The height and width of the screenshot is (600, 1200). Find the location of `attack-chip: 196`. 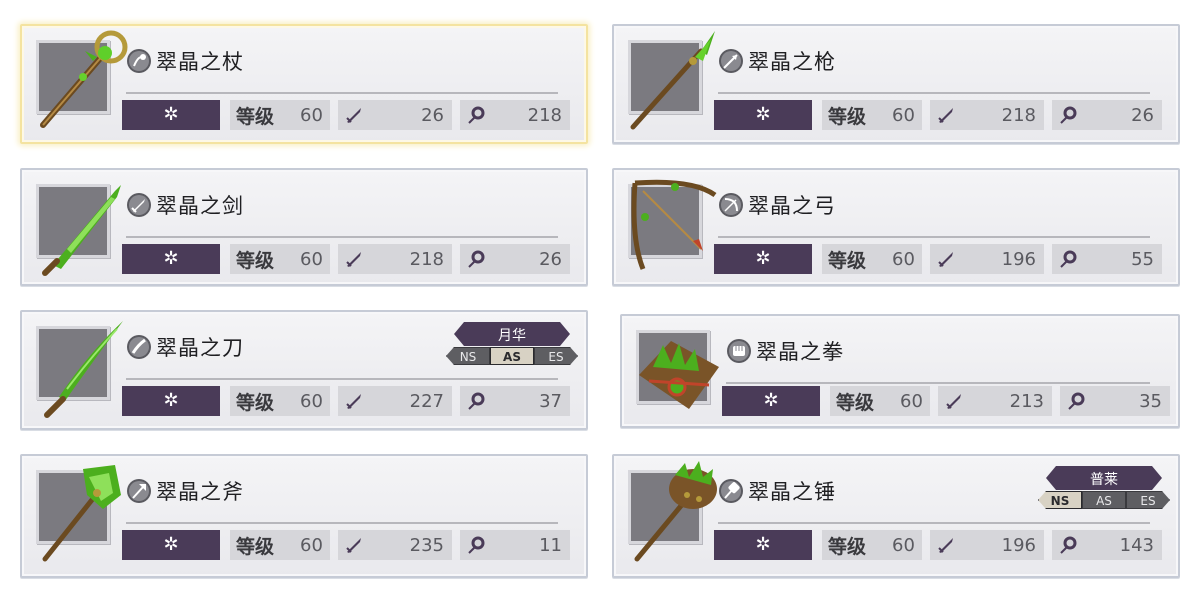

attack-chip: 196 is located at coordinates (987, 545).